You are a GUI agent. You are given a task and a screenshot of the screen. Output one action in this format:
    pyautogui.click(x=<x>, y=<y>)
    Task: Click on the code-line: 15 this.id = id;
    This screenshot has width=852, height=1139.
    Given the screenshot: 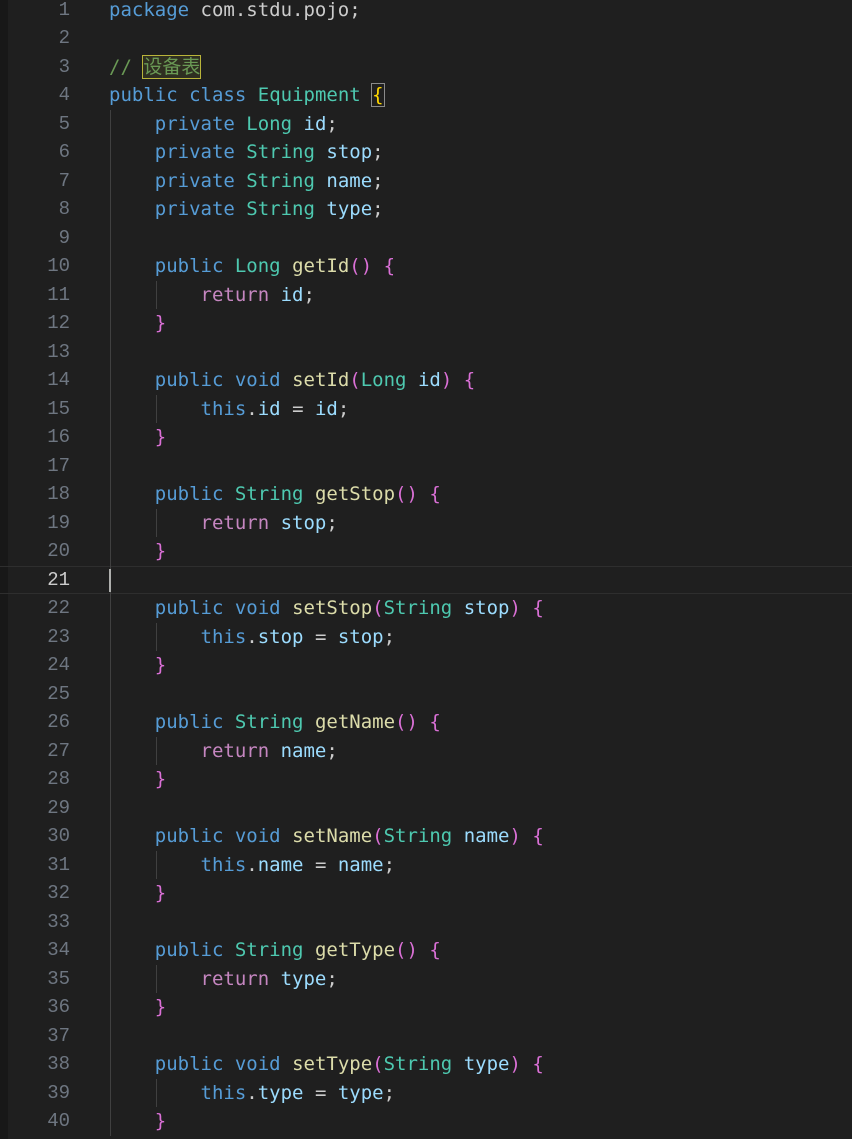 What is the action you would take?
    pyautogui.click(x=426, y=409)
    